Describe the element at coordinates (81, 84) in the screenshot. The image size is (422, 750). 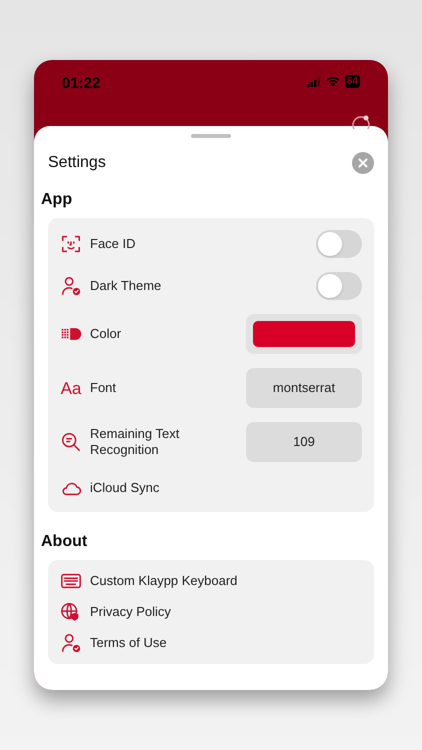
I see `status-time: 01:22` at that location.